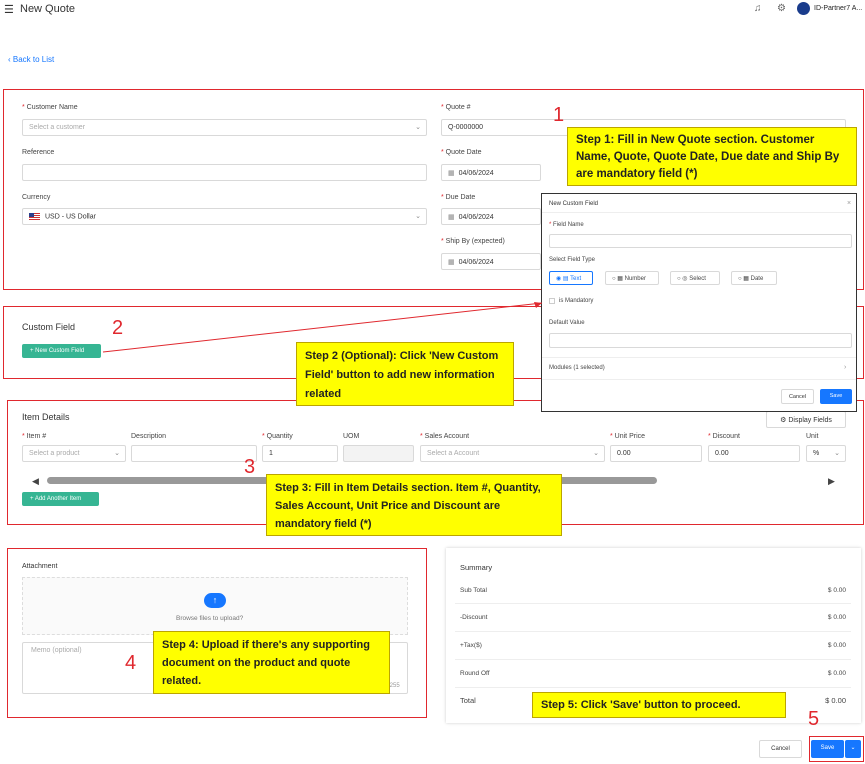  Describe the element at coordinates (577, 368) in the screenshot. I see `modules-label: Modules (1 selected)` at that location.